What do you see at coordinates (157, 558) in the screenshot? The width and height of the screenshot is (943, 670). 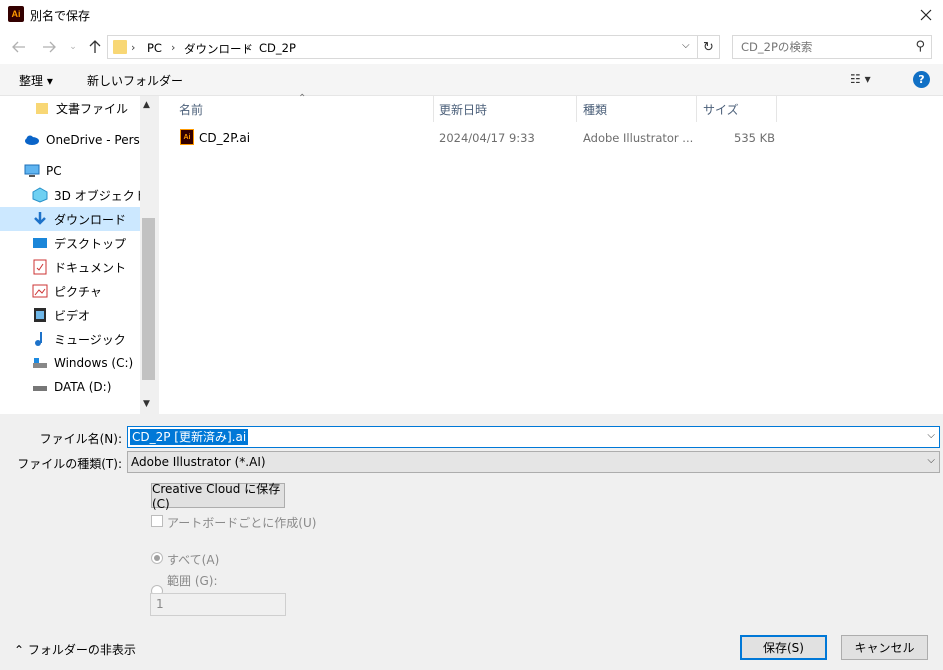 I see `radio-all` at bounding box center [157, 558].